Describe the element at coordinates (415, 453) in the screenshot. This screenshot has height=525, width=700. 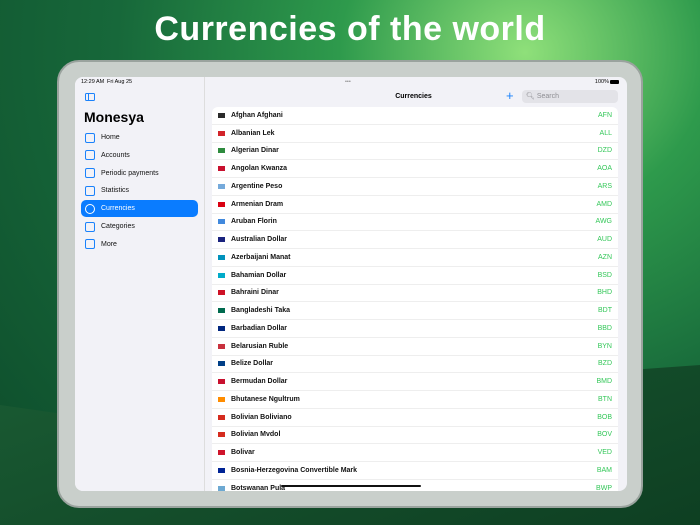
I see `currency-row: Bolivar VED` at that location.